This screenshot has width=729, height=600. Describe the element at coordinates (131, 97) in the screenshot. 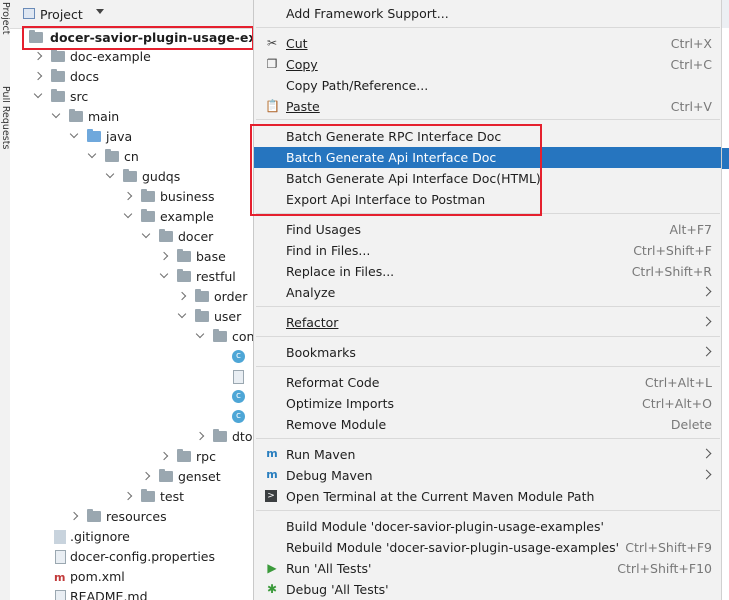

I see `tree-item-src: src` at that location.